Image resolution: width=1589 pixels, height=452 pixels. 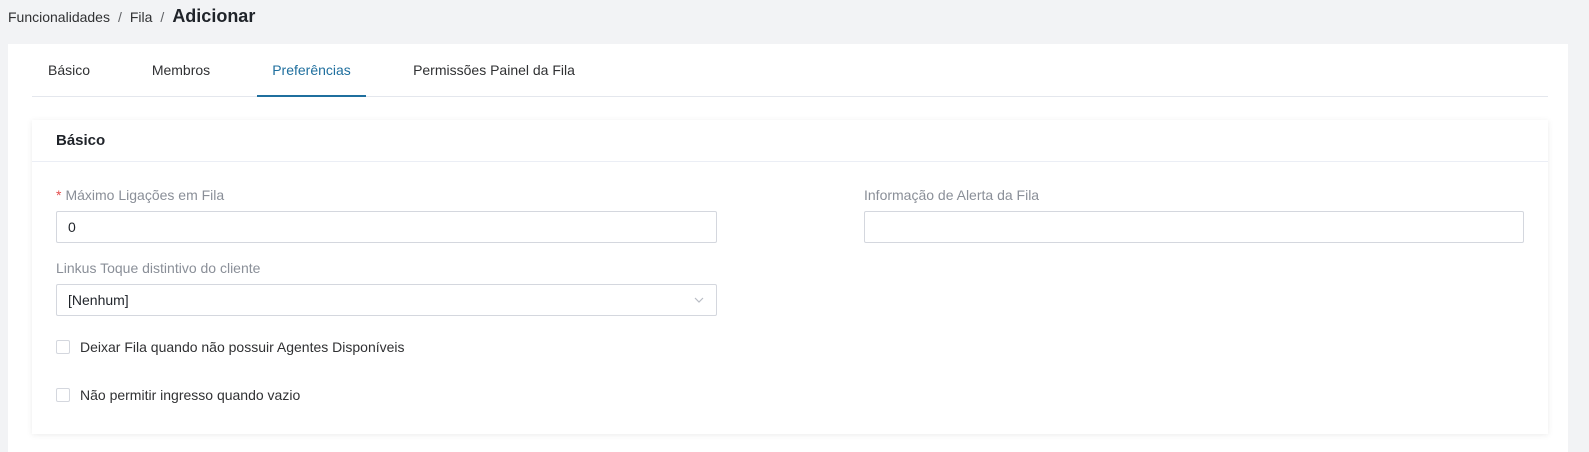 I want to click on tab-membros: Membros, so click(x=181, y=70).